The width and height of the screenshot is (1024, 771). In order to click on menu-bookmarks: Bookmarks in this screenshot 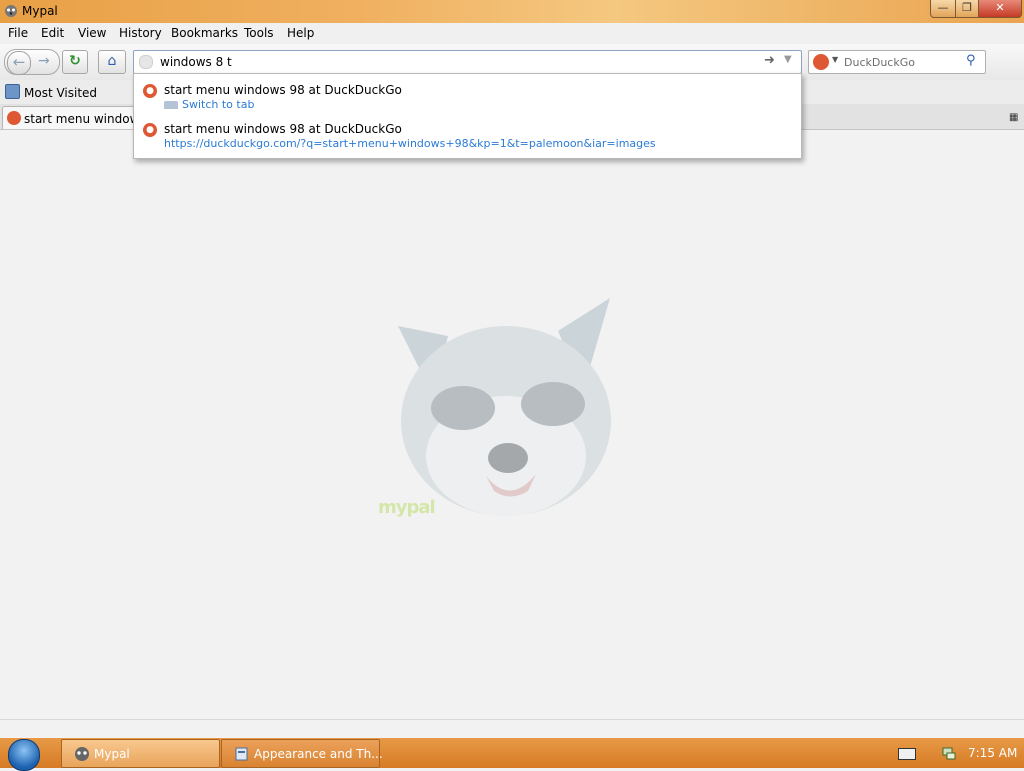, I will do `click(204, 33)`.